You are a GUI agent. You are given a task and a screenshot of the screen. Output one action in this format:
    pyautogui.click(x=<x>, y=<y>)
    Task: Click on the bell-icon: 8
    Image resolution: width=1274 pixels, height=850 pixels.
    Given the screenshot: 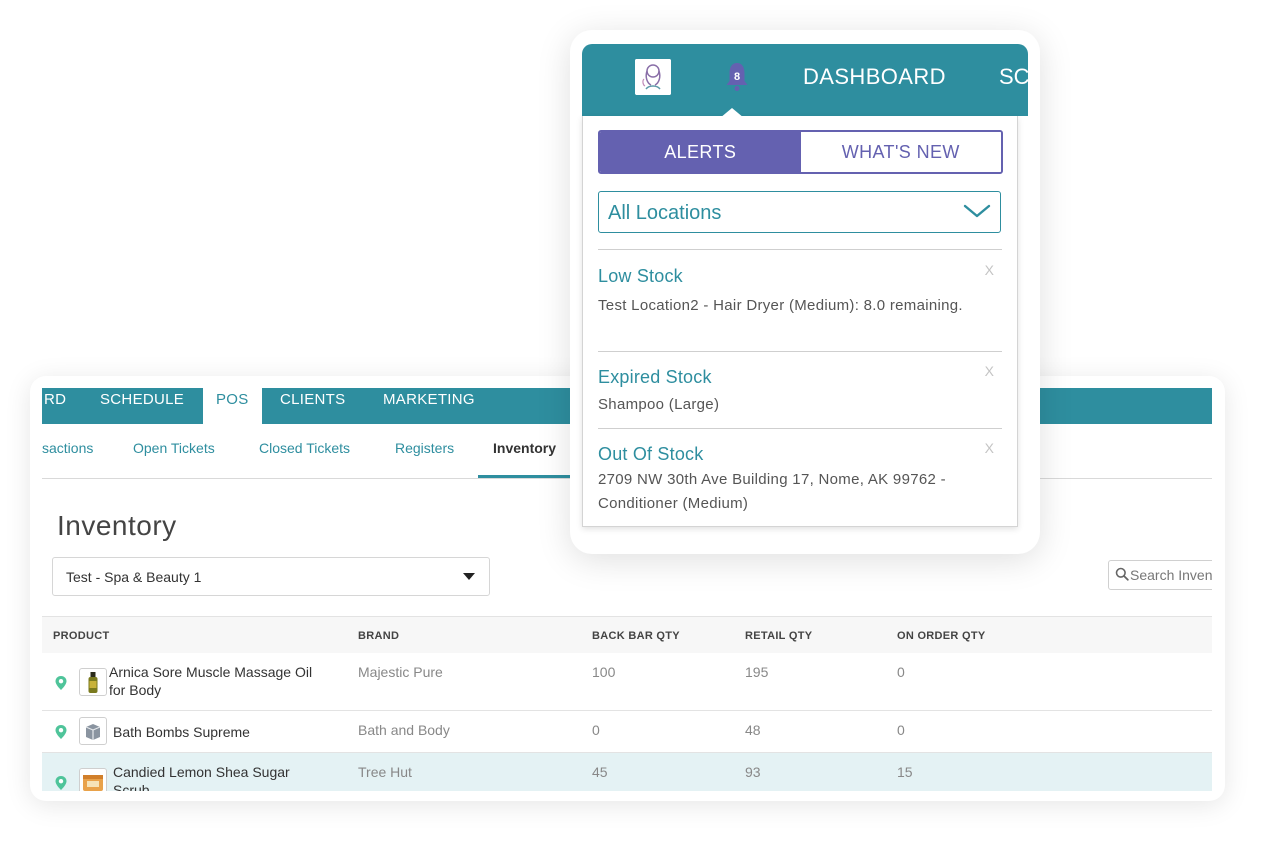 What is the action you would take?
    pyautogui.click(x=737, y=77)
    